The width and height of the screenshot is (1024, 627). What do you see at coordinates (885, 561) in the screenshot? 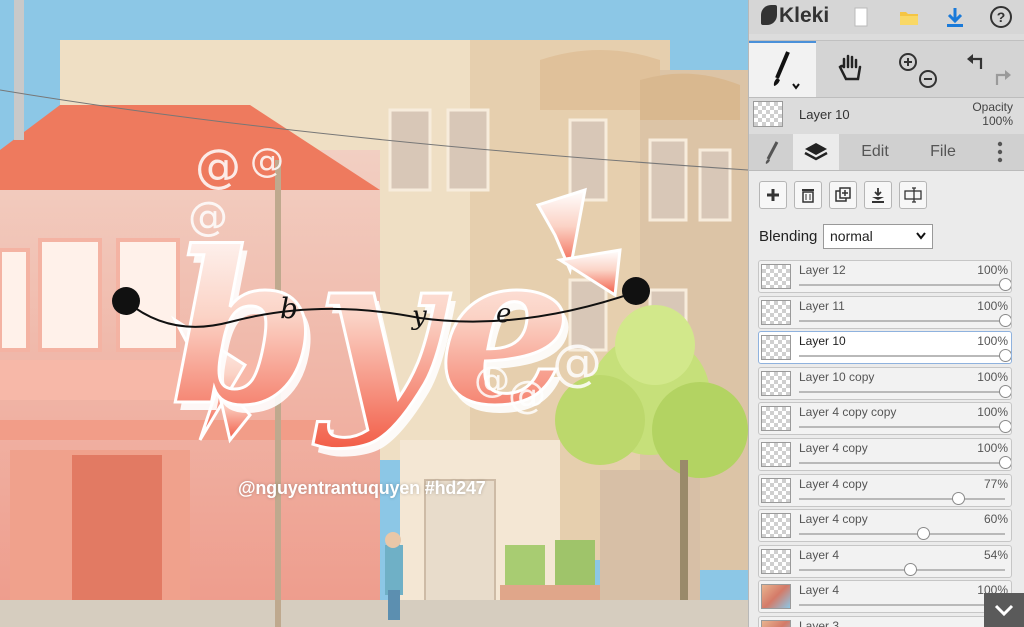
I see `layer-row: Layer 4 54%` at bounding box center [885, 561].